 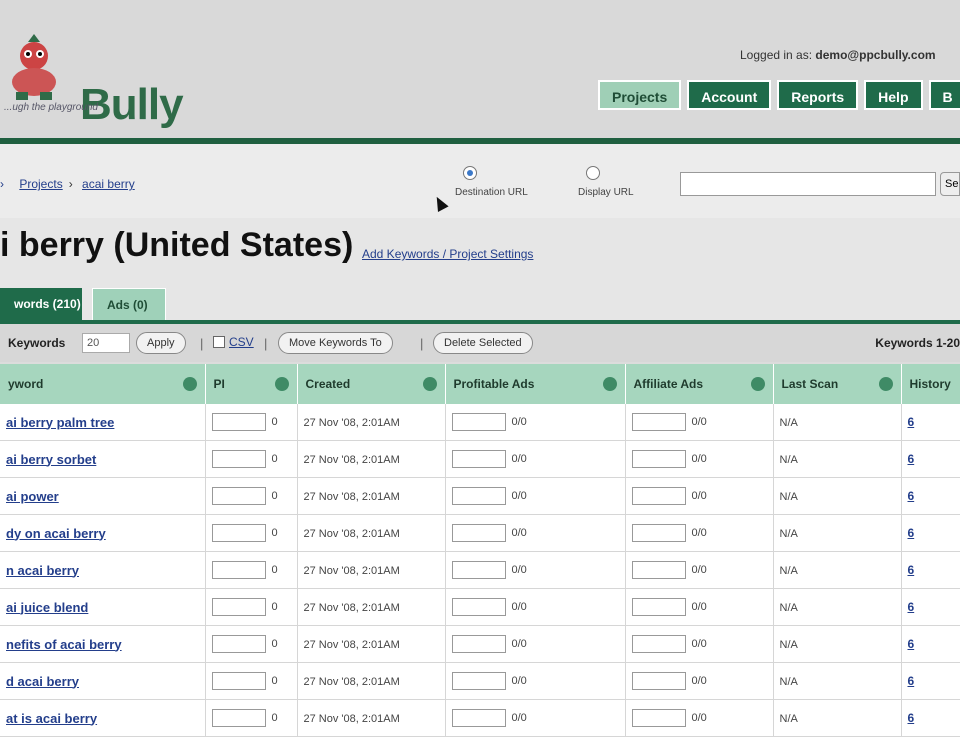 I want to click on nav-help: Help, so click(x=893, y=95).